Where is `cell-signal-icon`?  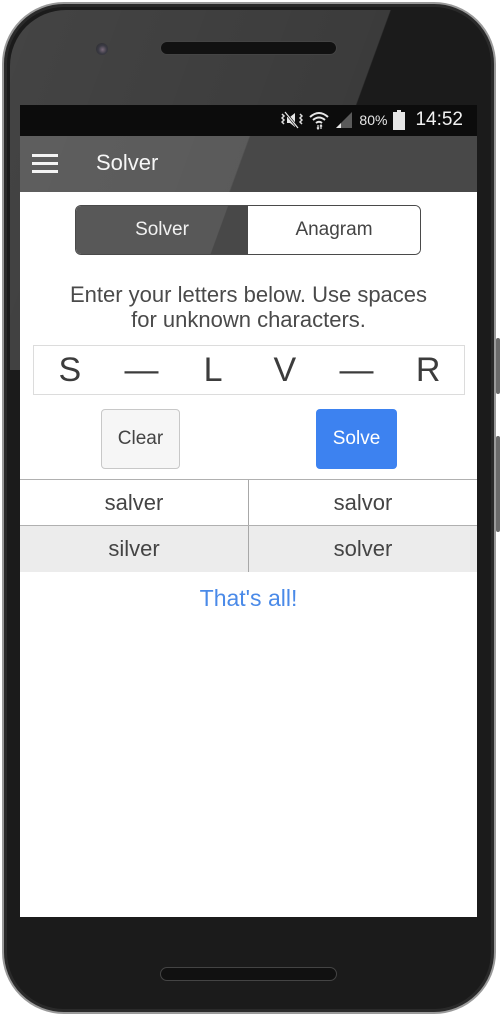 cell-signal-icon is located at coordinates (344, 120).